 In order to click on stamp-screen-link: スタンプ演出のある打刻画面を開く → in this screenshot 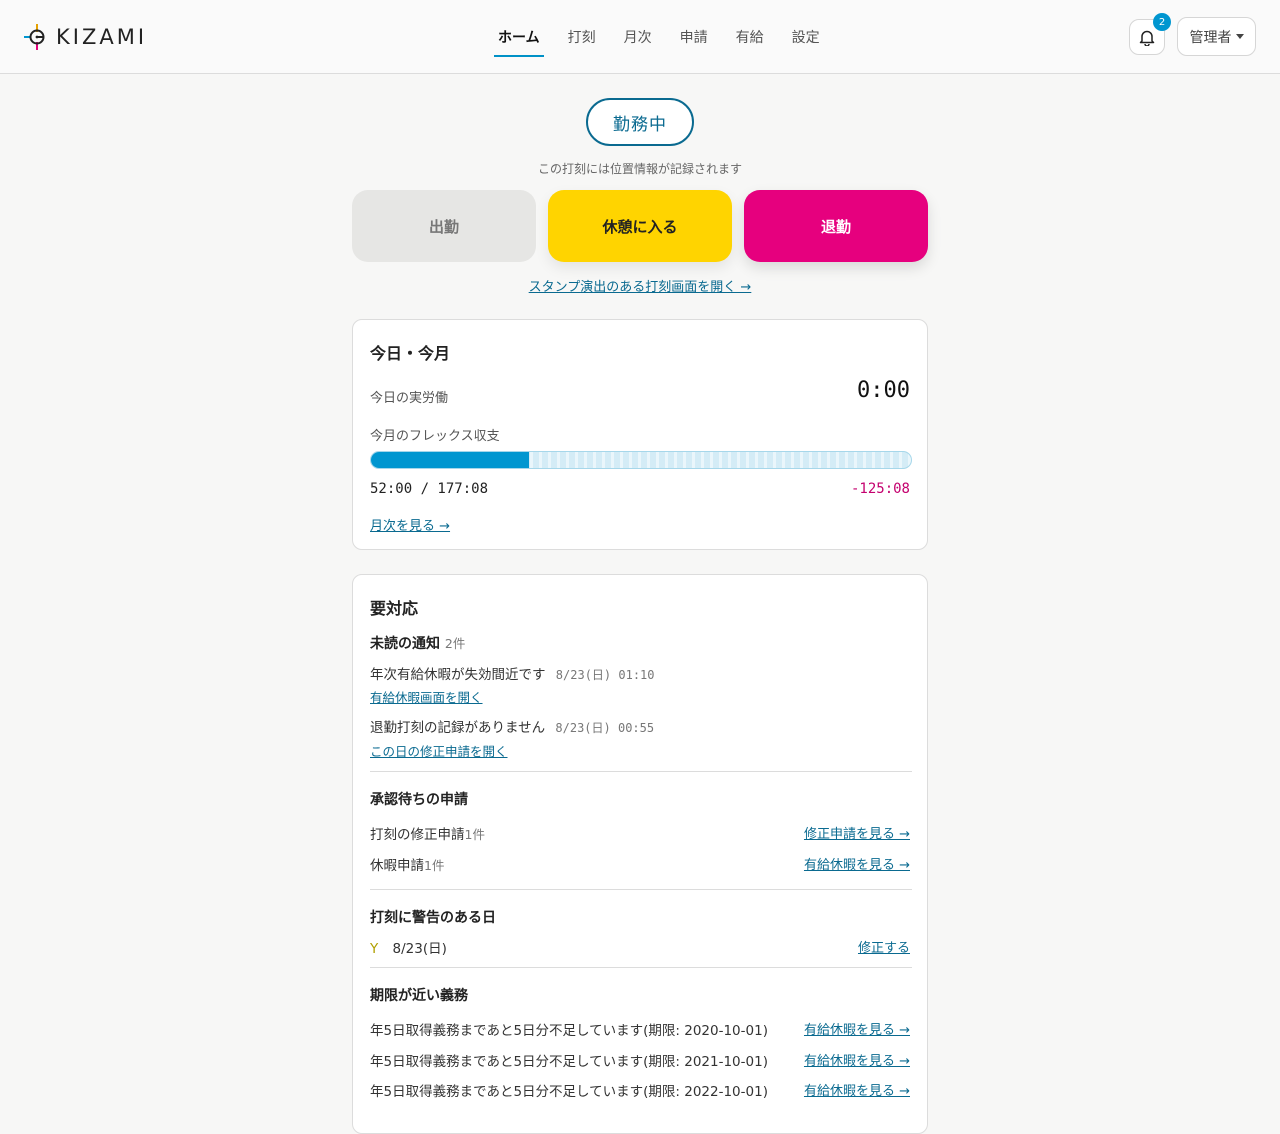, I will do `click(640, 285)`.